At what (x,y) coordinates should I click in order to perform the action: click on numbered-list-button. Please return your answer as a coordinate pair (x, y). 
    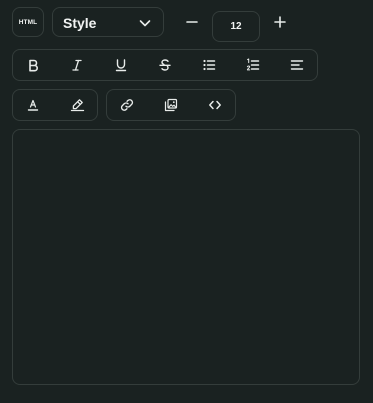
    Looking at the image, I should click on (253, 65).